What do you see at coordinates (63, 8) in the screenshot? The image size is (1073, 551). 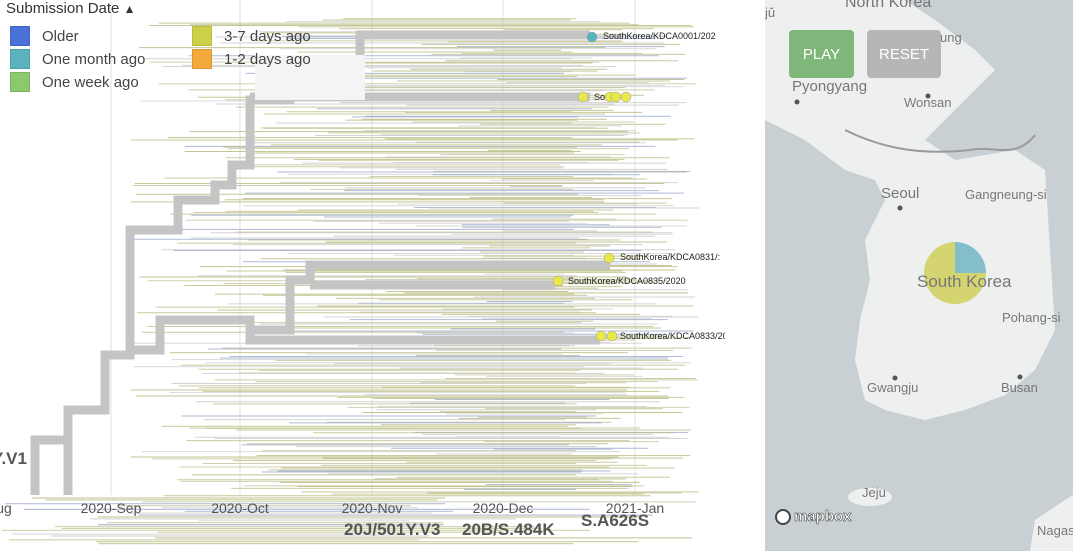 I see `legend-title: Submission Date` at bounding box center [63, 8].